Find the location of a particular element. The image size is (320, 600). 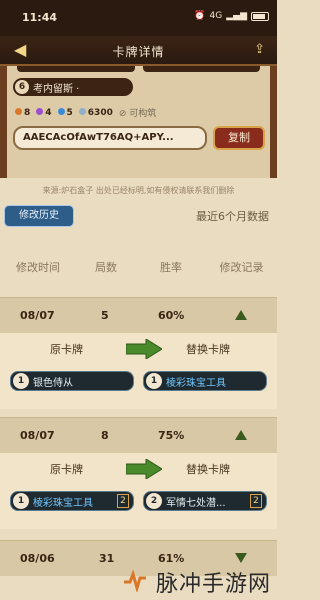

top-strip is located at coordinates (138, 69).